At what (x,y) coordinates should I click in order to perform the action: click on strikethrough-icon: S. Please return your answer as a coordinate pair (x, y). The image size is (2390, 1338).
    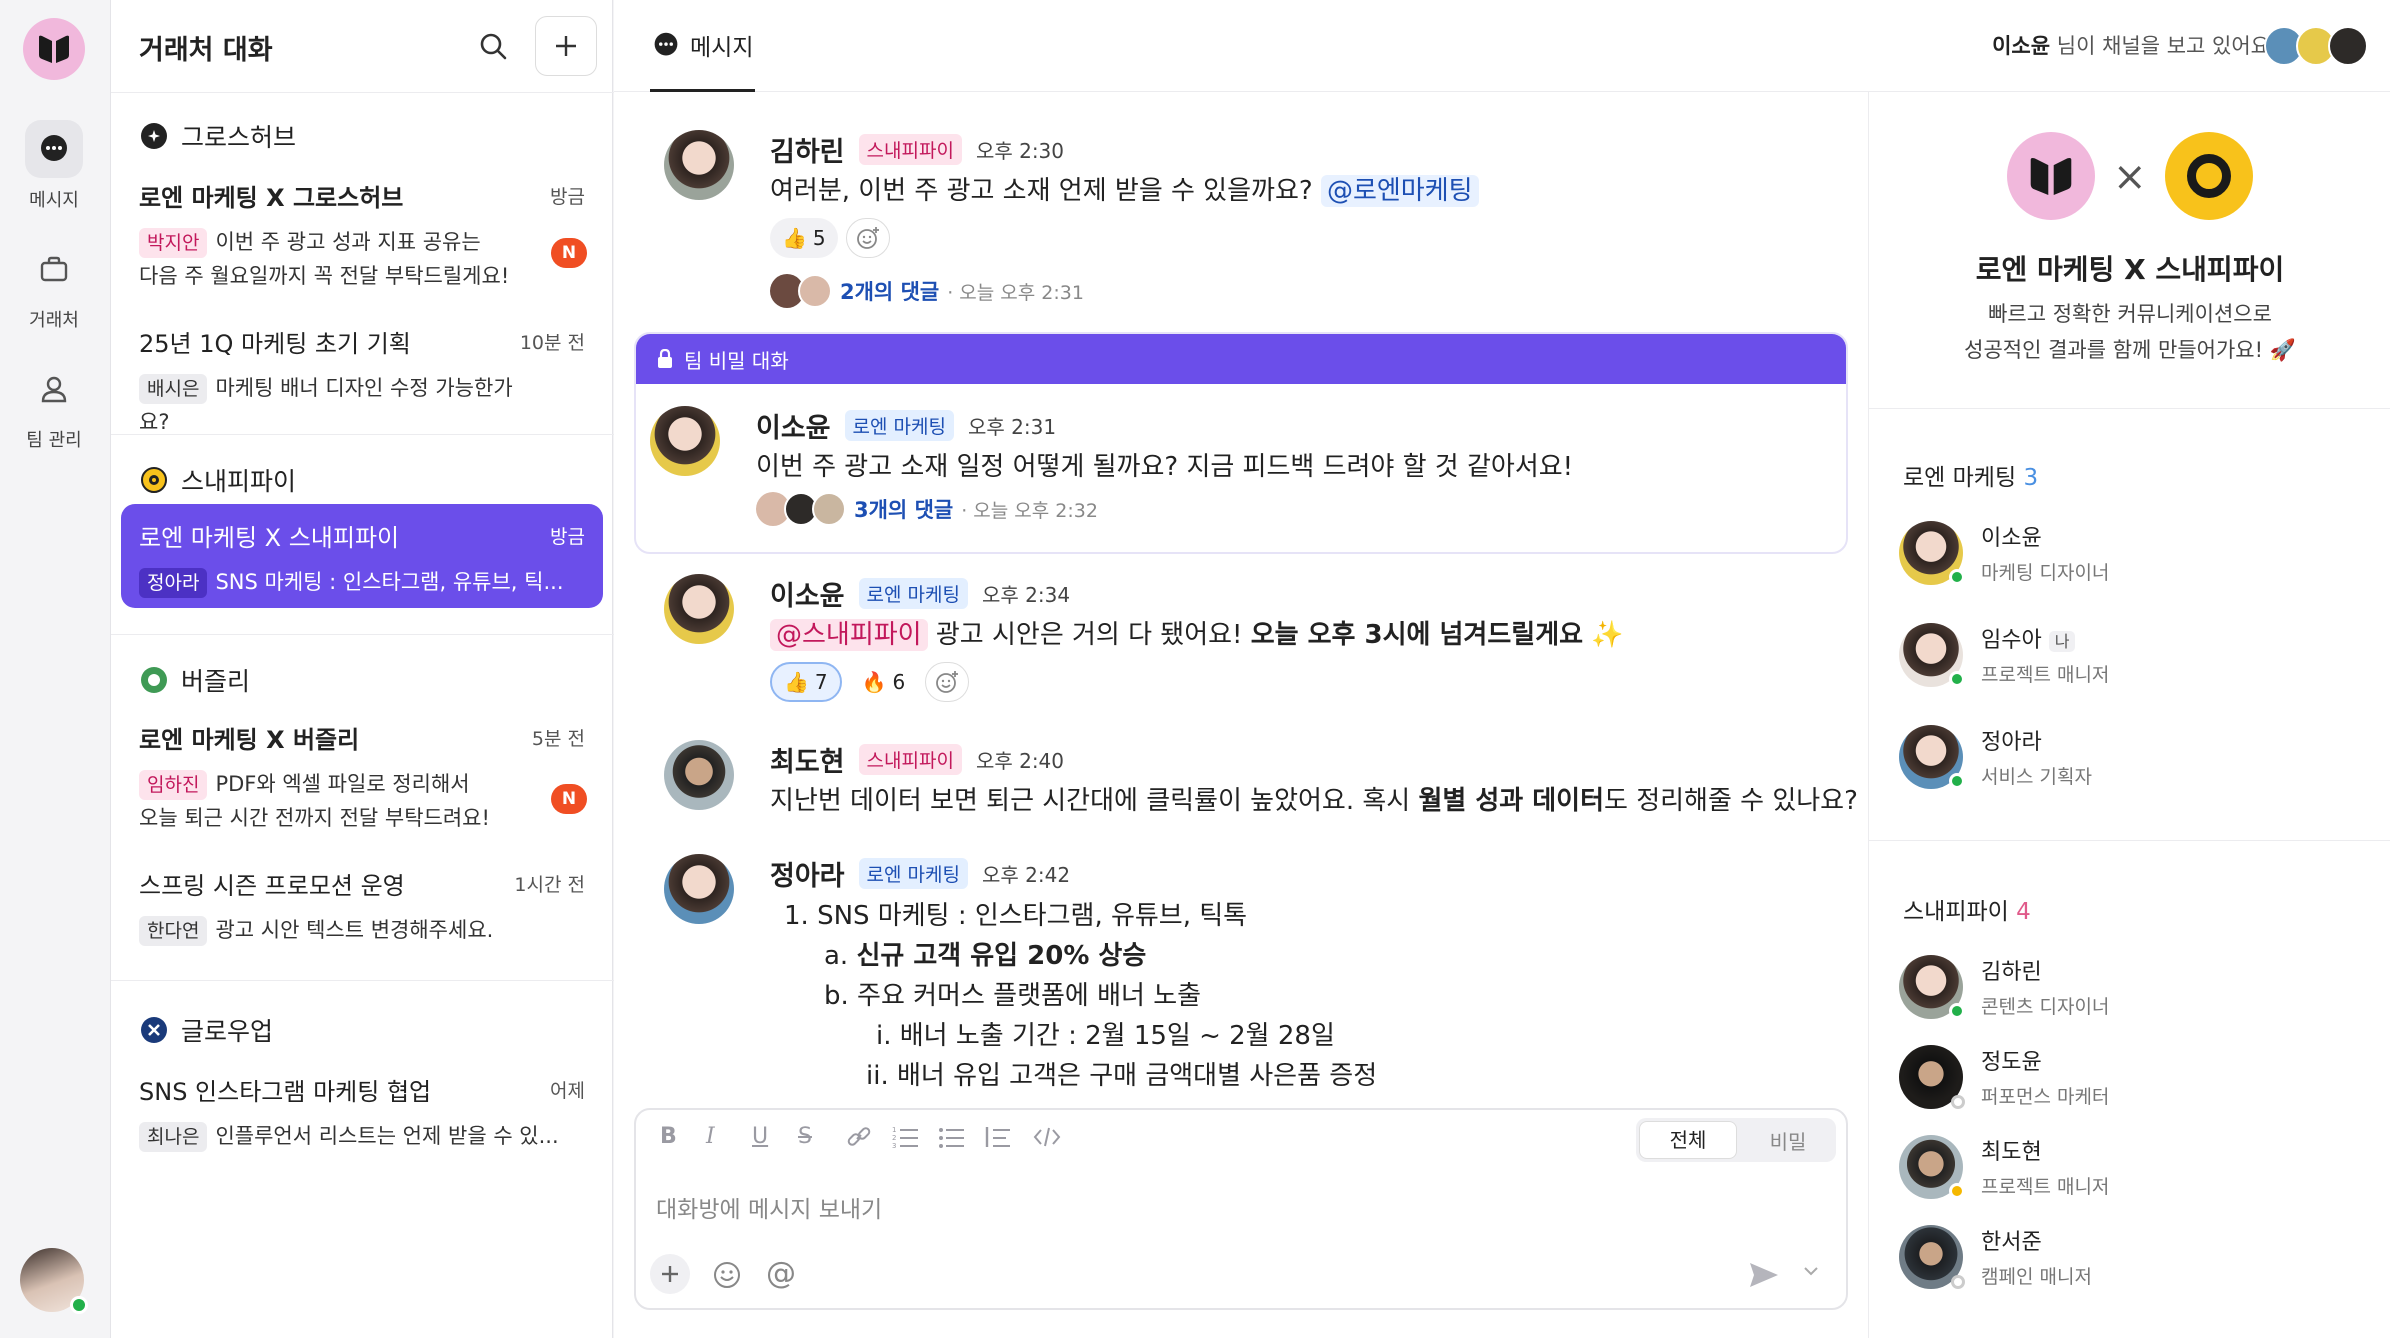
    Looking at the image, I should click on (805, 1136).